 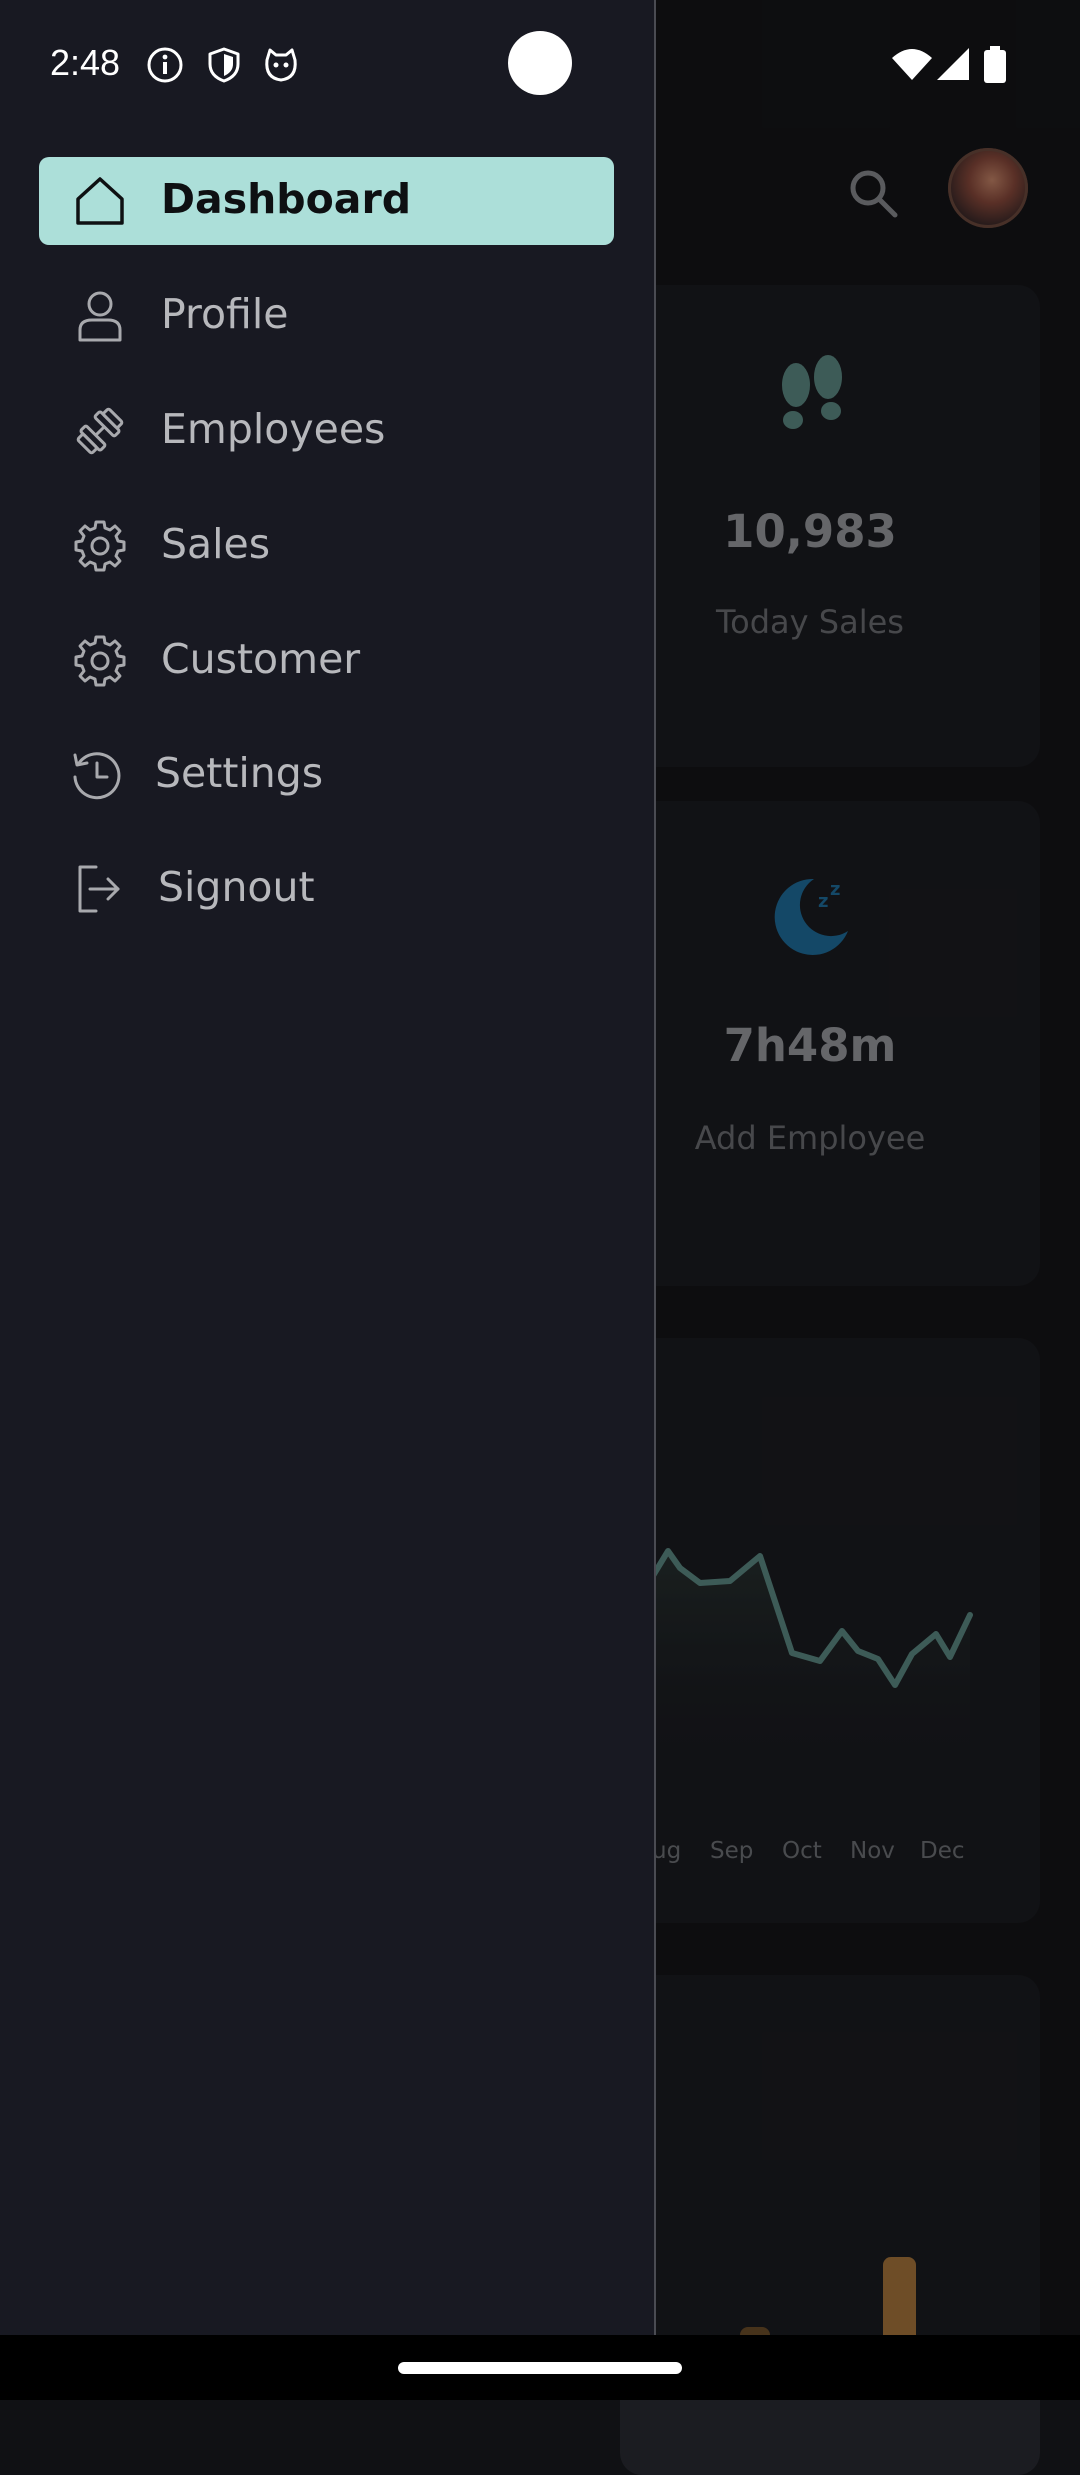 What do you see at coordinates (326, 316) in the screenshot?
I see `nav-item-profile: Profile` at bounding box center [326, 316].